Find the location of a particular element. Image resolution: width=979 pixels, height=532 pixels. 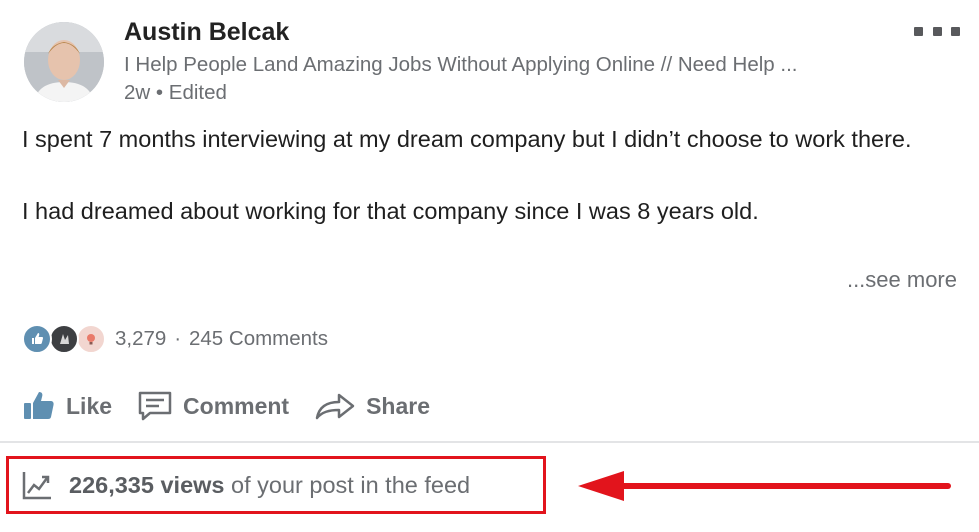

social-counts: 3,279 · 245 Comments is located at coordinates (175, 339).